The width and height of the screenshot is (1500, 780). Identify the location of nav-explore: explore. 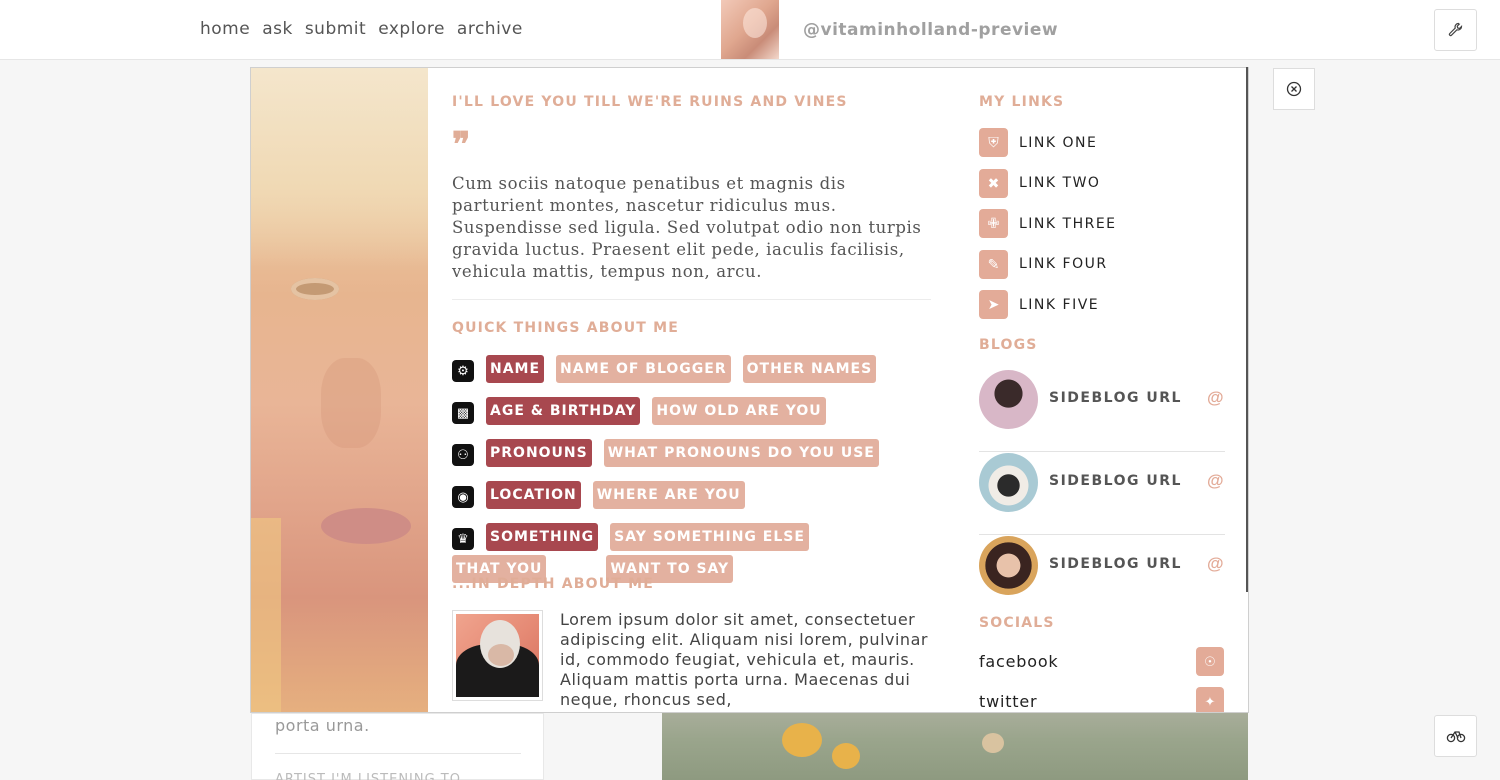
(411, 29).